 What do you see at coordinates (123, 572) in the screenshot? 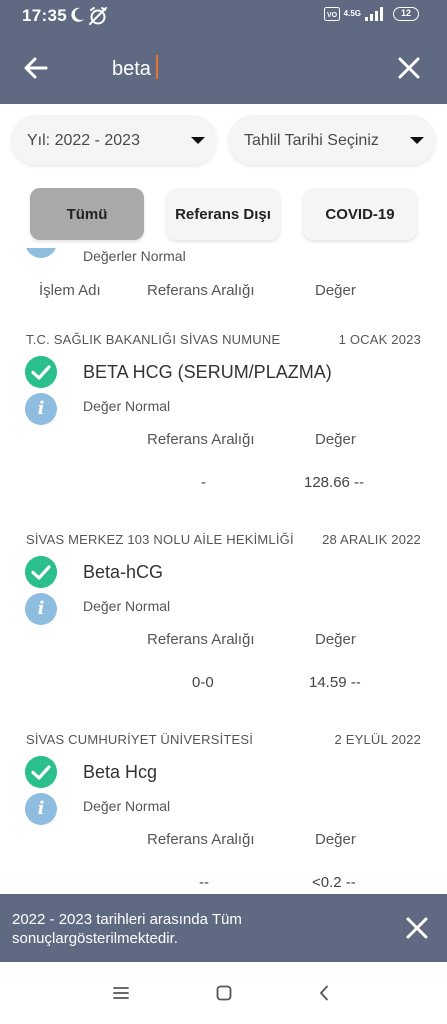
I see `test-name: Beta-hCG` at bounding box center [123, 572].